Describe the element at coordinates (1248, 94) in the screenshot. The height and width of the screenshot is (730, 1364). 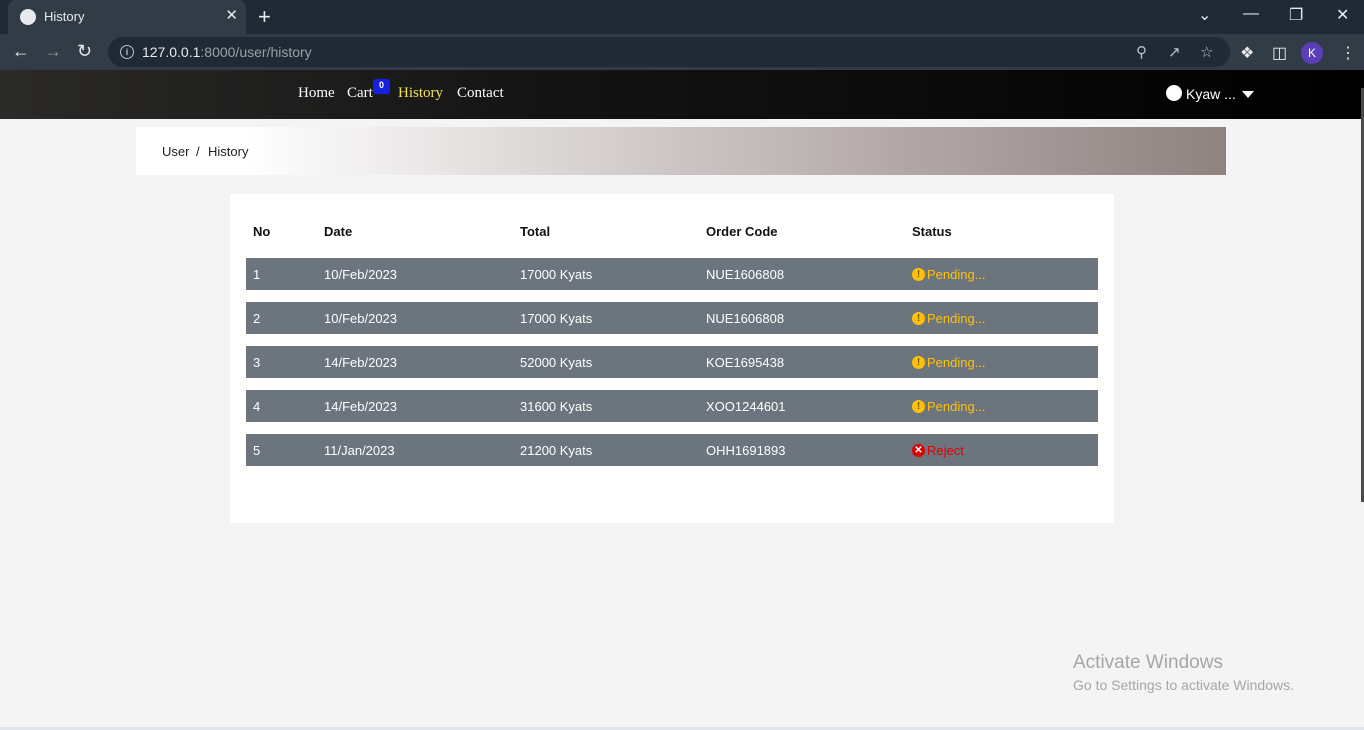
I see `caret-down-icon` at that location.